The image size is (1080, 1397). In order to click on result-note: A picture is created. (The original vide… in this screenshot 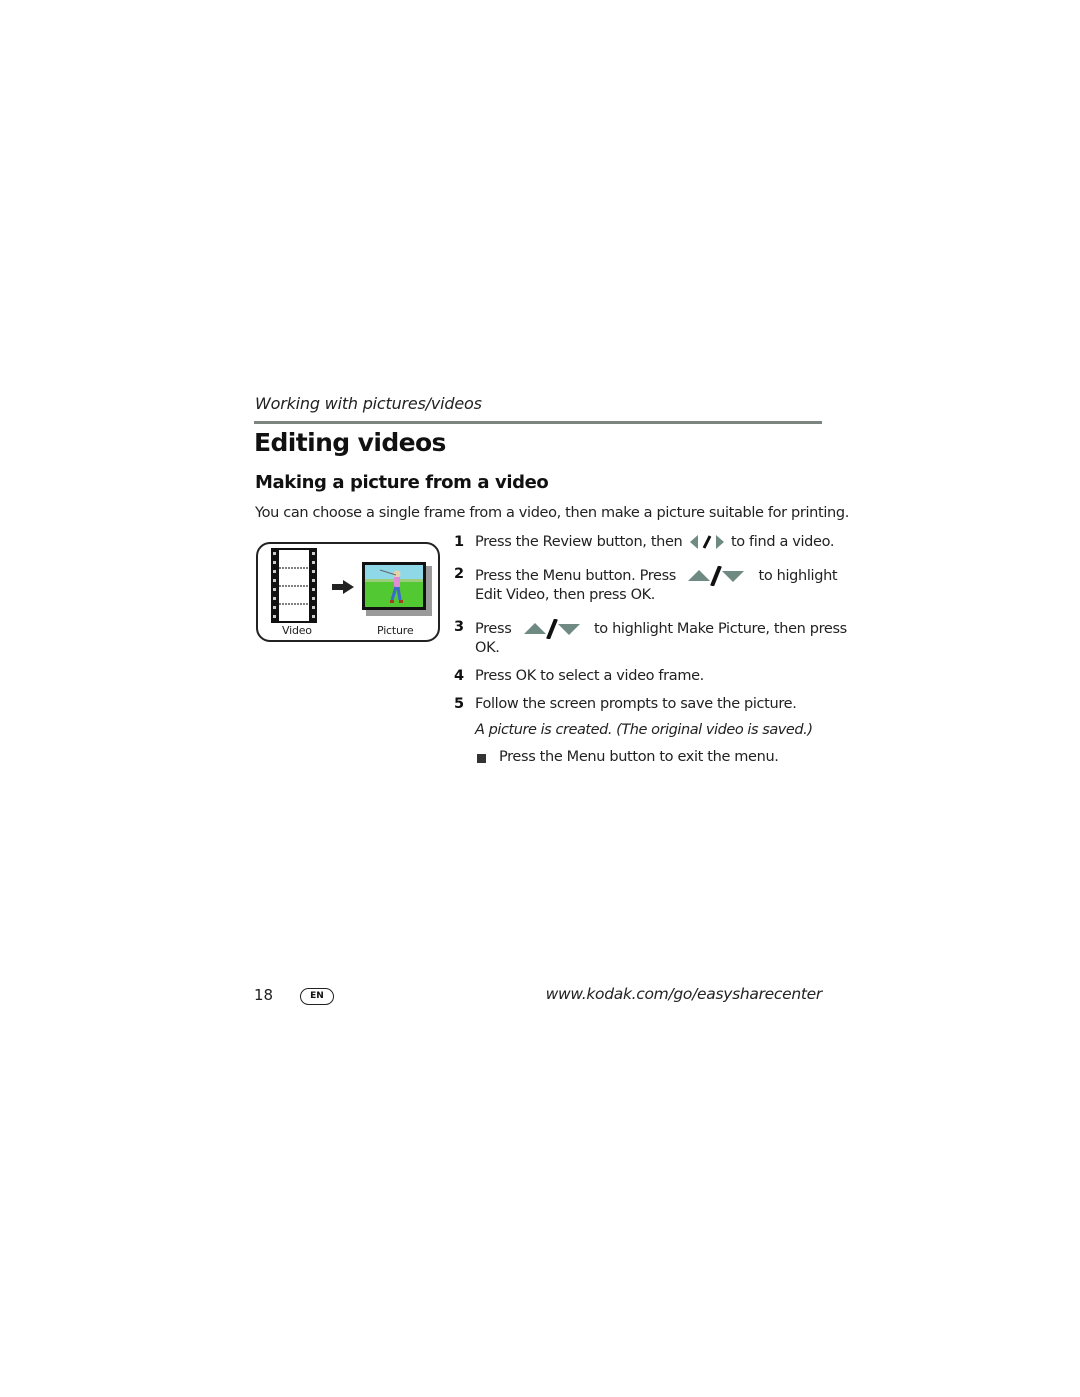, I will do `click(644, 730)`.